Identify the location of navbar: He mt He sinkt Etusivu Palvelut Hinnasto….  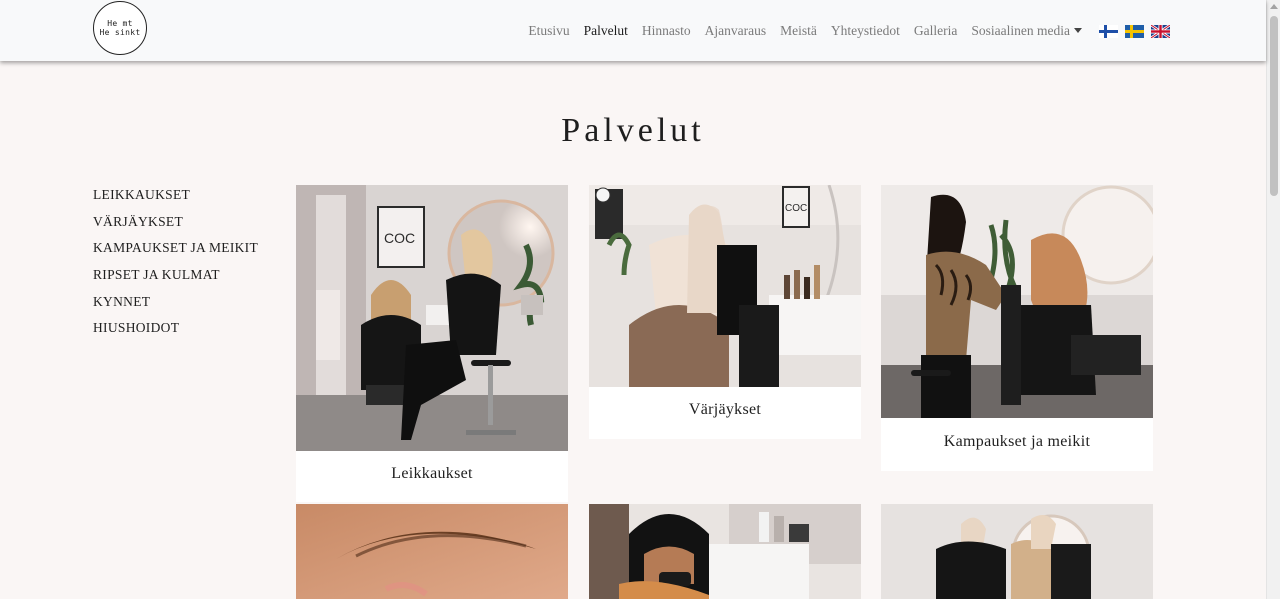
(633, 30).